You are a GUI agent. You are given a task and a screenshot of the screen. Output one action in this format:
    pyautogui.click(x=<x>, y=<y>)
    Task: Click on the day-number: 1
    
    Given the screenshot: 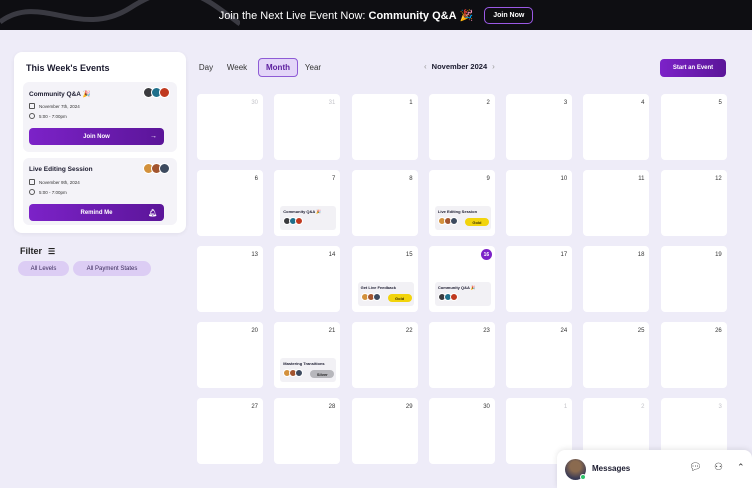 What is the action you would take?
    pyautogui.click(x=411, y=103)
    